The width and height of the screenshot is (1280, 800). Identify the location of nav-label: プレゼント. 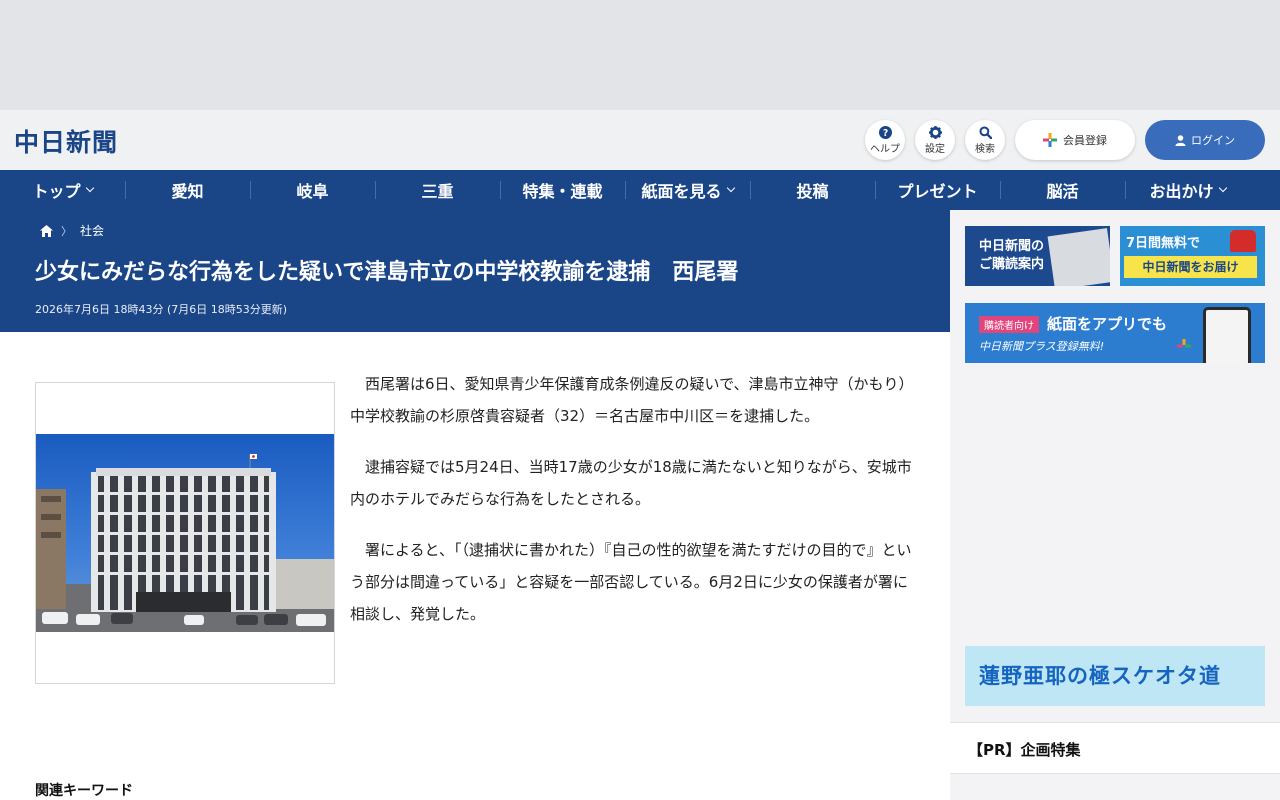
(937, 191).